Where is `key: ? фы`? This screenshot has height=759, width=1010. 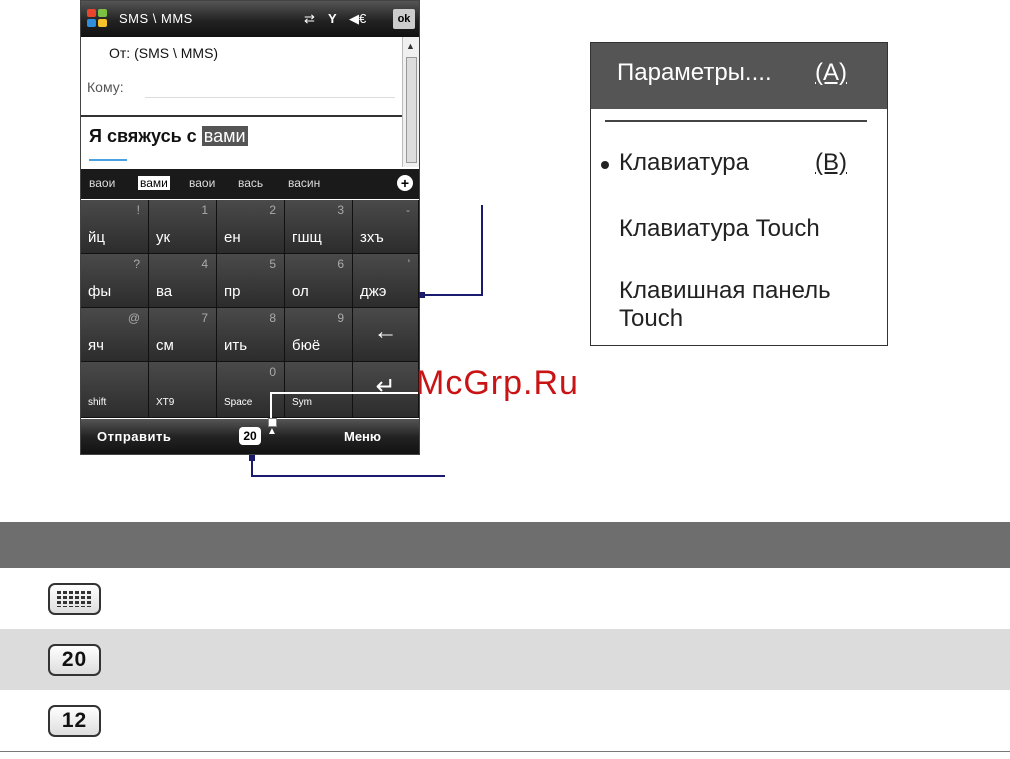
key: ? фы is located at coordinates (115, 281).